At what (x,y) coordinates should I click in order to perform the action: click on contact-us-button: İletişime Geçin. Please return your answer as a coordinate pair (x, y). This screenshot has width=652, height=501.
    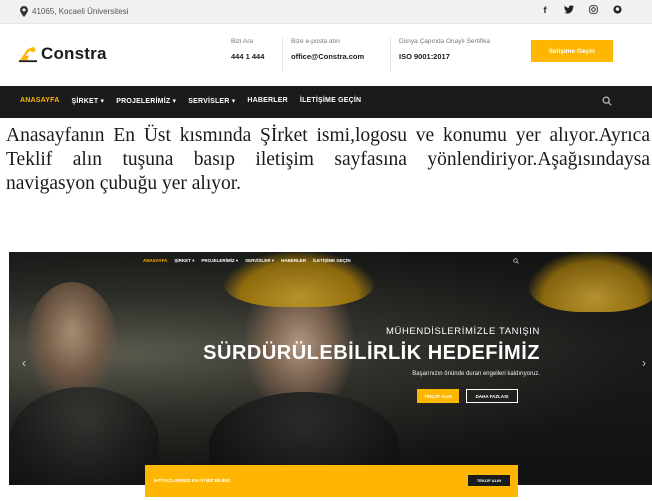
    Looking at the image, I should click on (572, 51).